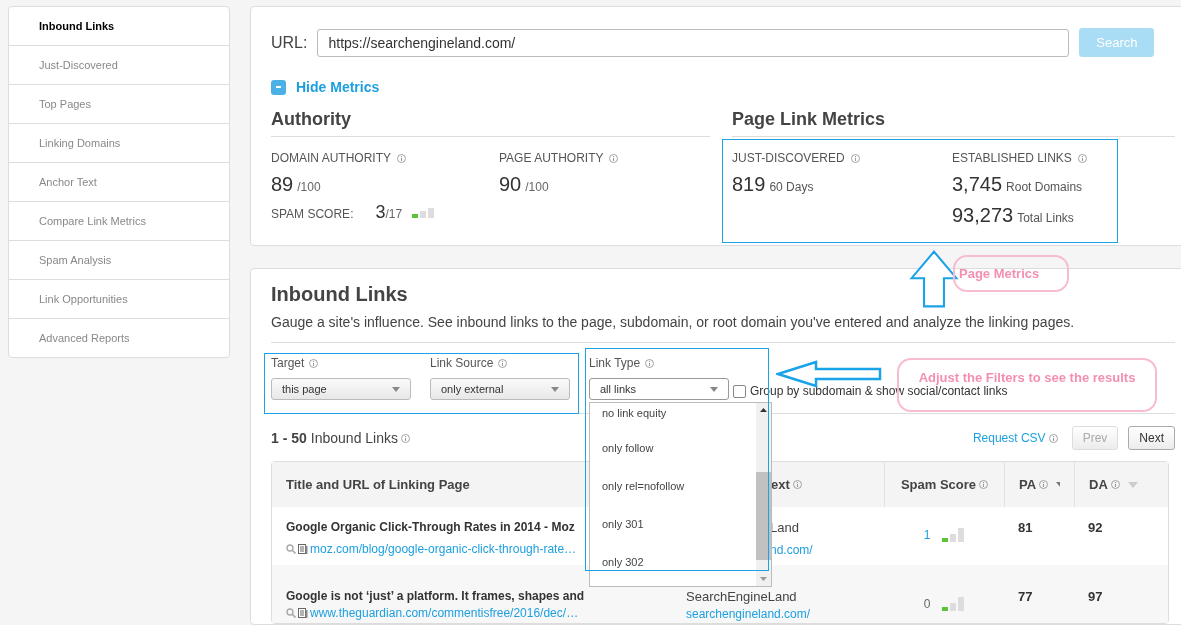  I want to click on filter-label: Link Type, so click(615, 363).